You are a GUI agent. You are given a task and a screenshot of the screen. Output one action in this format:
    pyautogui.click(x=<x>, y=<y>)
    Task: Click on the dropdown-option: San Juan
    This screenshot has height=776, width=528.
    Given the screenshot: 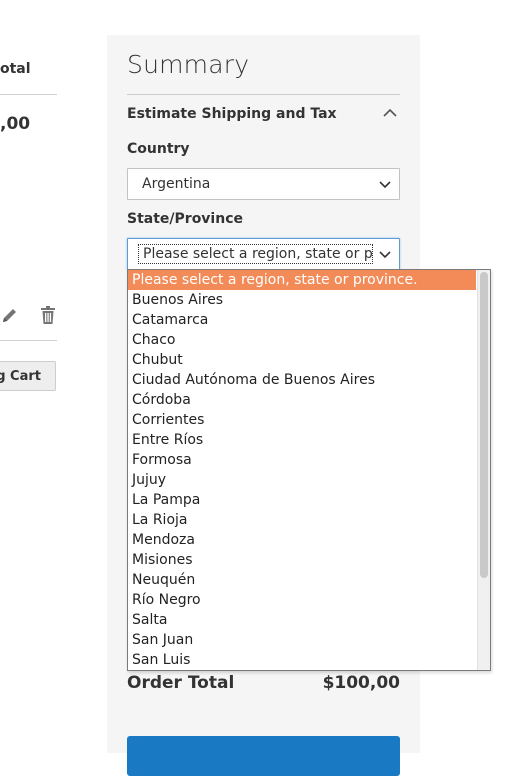 What is the action you would take?
    pyautogui.click(x=302, y=640)
    